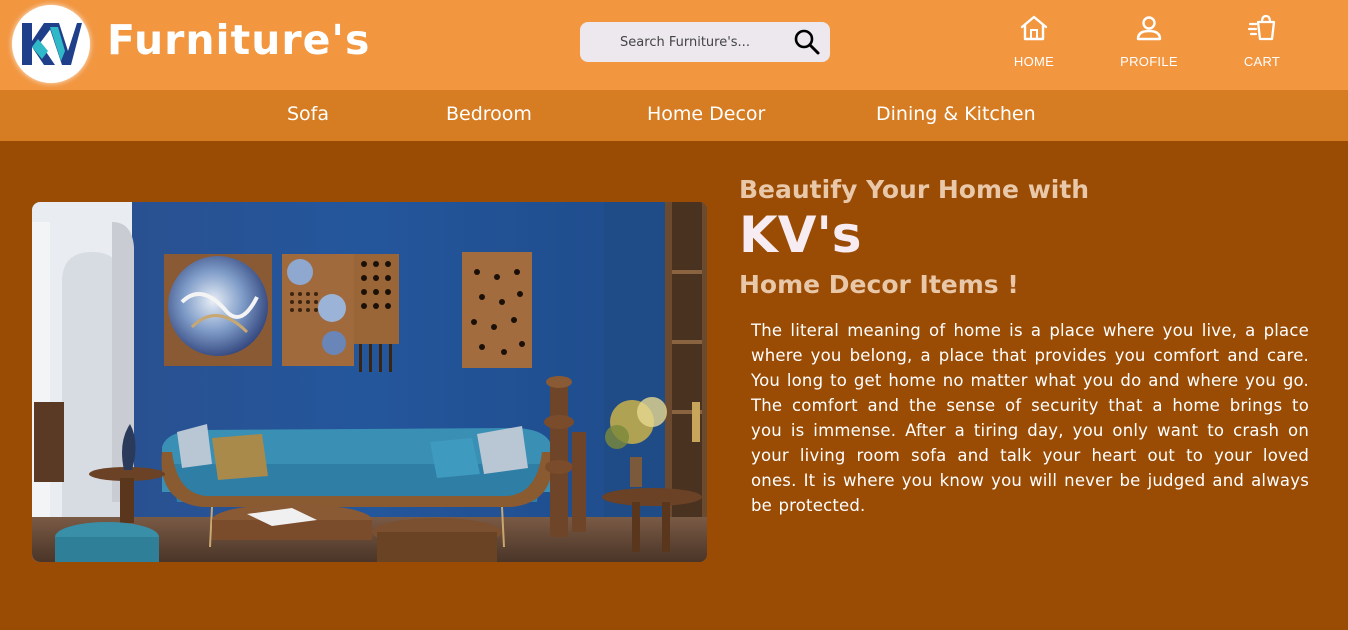  I want to click on category-bedroom: Bedroom, so click(489, 114).